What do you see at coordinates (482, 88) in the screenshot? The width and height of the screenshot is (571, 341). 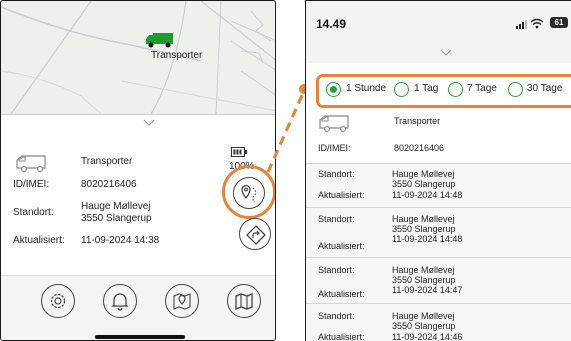 I see `filter-label-7-tage: 7 Tage` at bounding box center [482, 88].